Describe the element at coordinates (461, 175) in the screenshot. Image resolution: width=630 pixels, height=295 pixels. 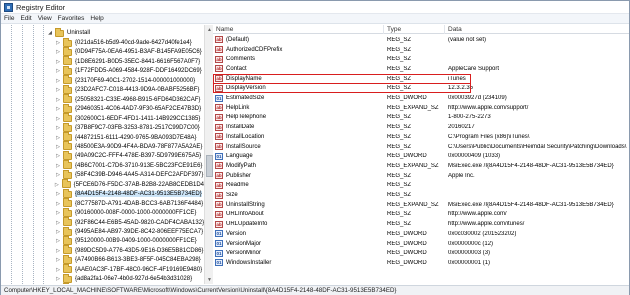
I see `value-data: Apple Inc.` at that location.